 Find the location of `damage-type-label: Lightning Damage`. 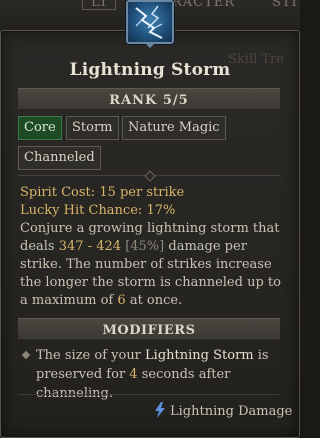

damage-type-label: Lightning Damage is located at coordinates (231, 411).